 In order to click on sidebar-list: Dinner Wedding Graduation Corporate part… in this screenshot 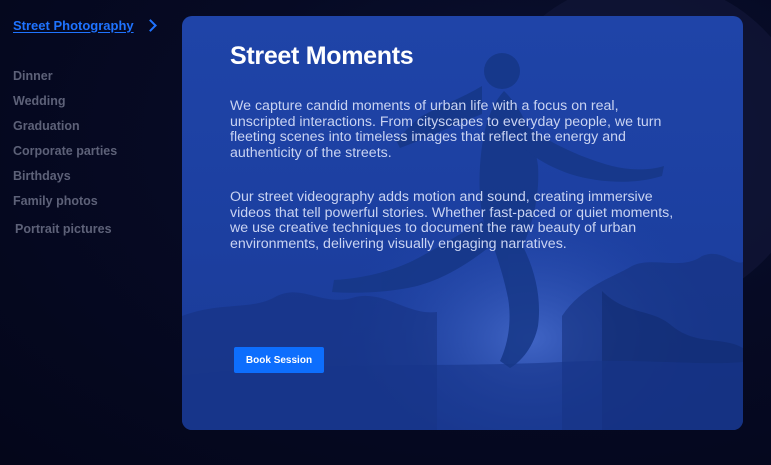, I will do `click(93, 153)`.